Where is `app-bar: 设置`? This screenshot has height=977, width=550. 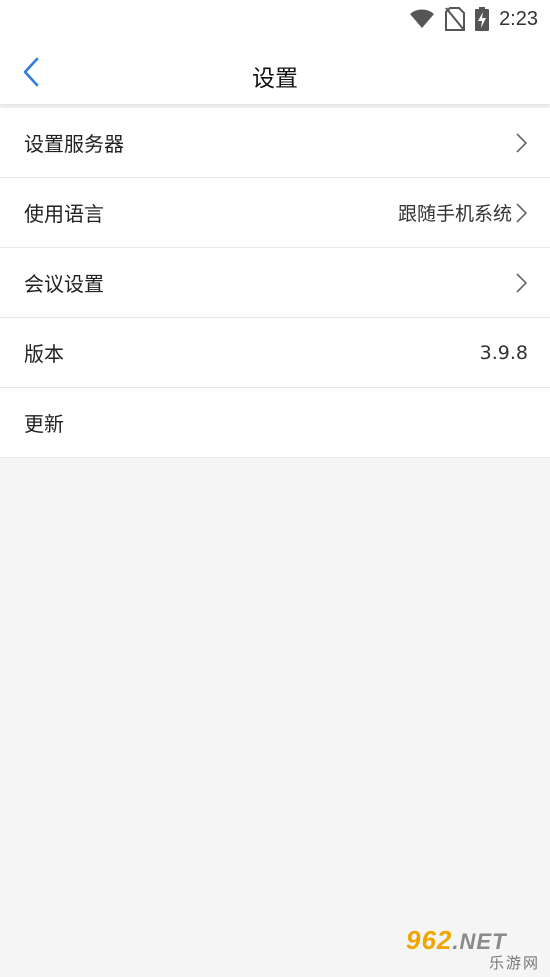
app-bar: 设置 is located at coordinates (275, 71).